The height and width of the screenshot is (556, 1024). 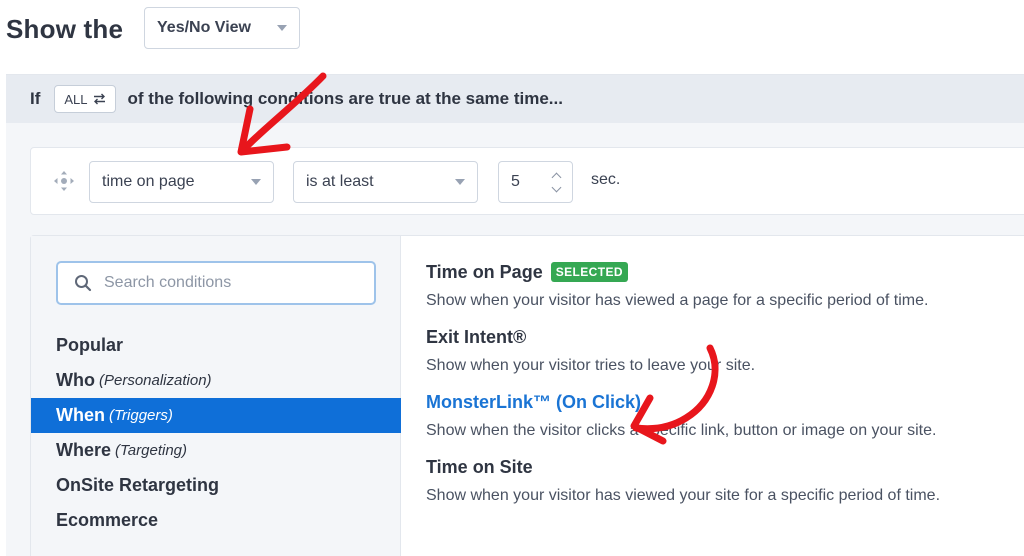 What do you see at coordinates (589, 272) in the screenshot?
I see `selected-badge: SELECTED` at bounding box center [589, 272].